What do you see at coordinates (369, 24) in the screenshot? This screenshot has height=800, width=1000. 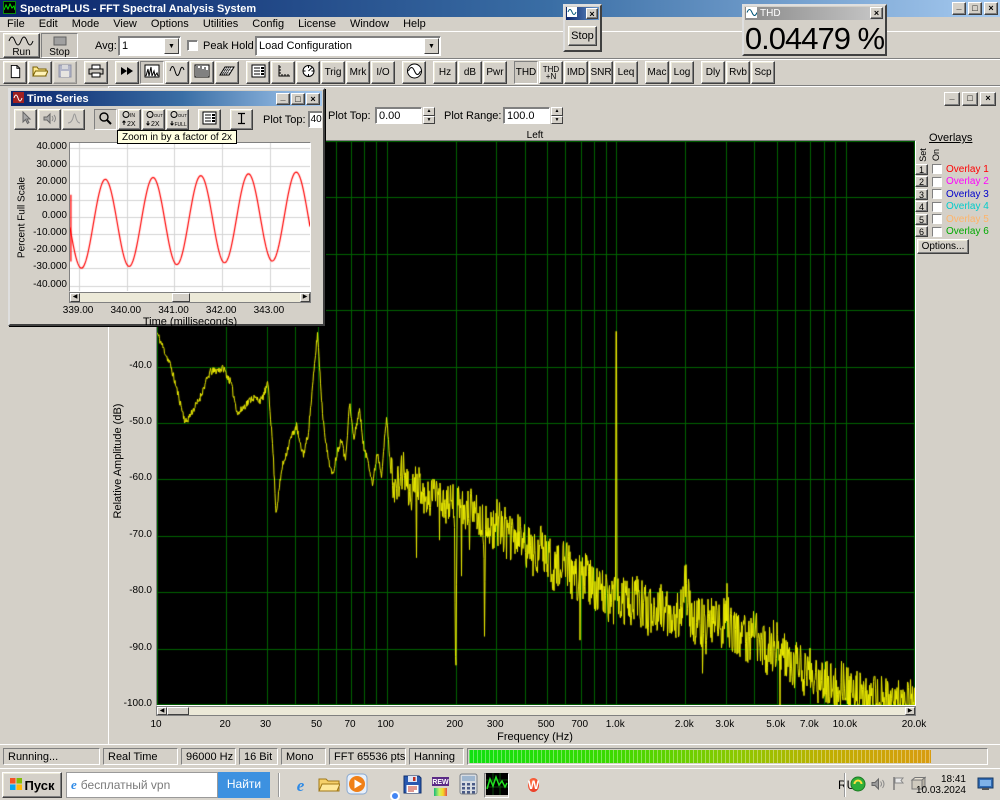 I see `menu-item: Window` at bounding box center [369, 24].